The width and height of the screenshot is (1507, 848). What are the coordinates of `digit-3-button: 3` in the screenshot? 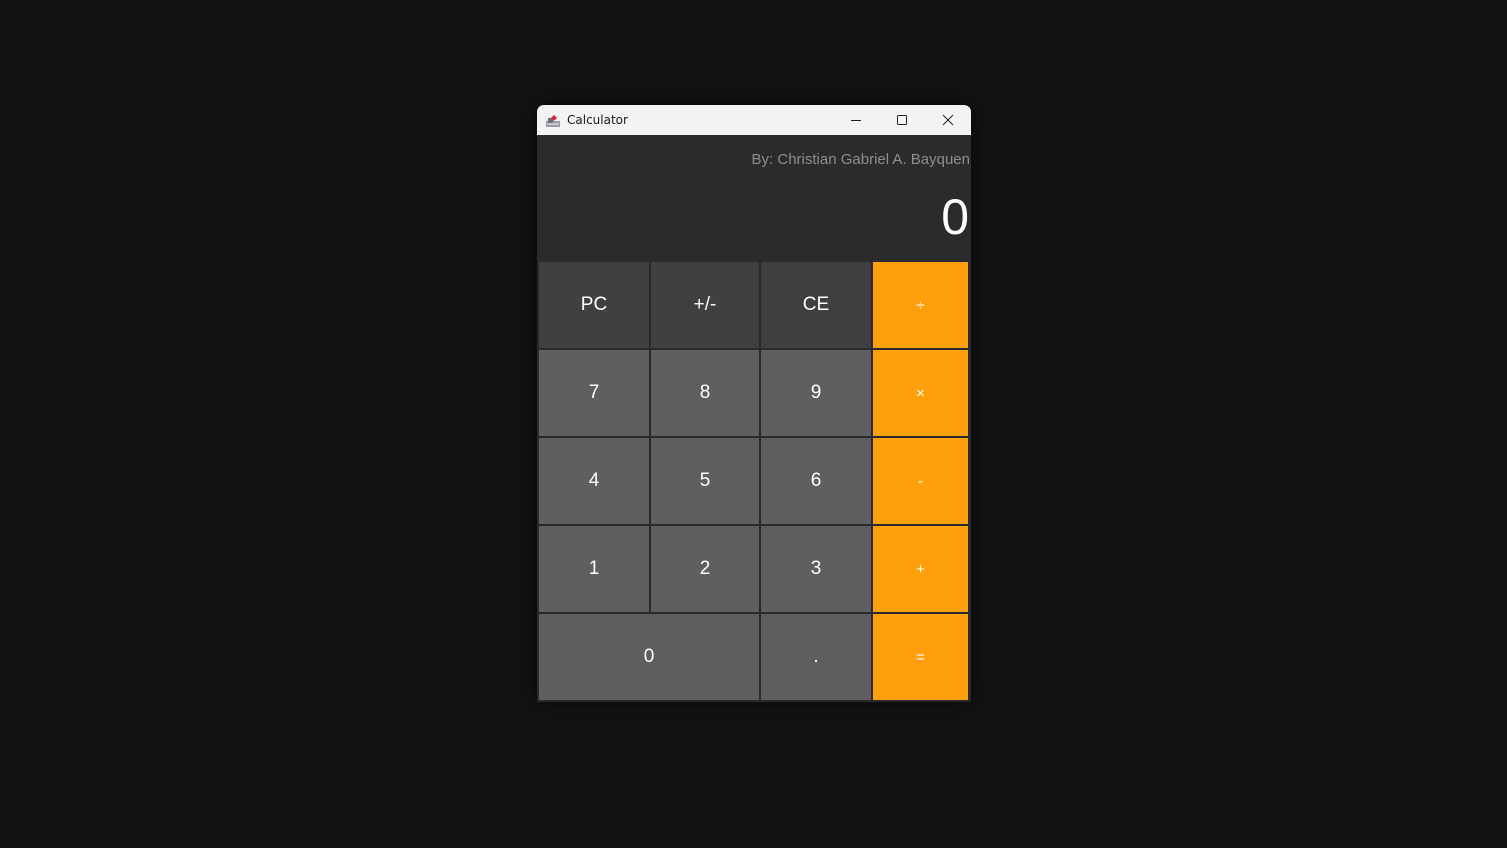 It's located at (816, 569).